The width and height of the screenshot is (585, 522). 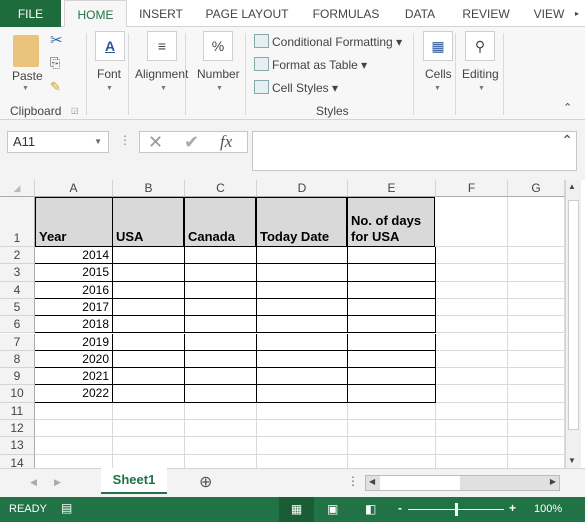 I want to click on cell-E6, so click(x=392, y=325).